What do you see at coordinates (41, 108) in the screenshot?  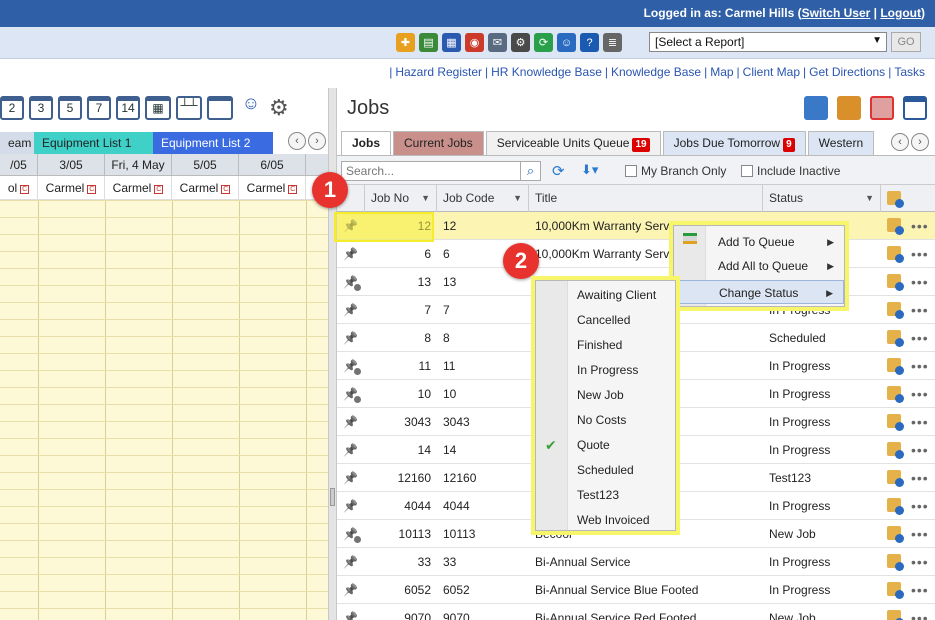 I see `calendar-3-days-icon: 3` at bounding box center [41, 108].